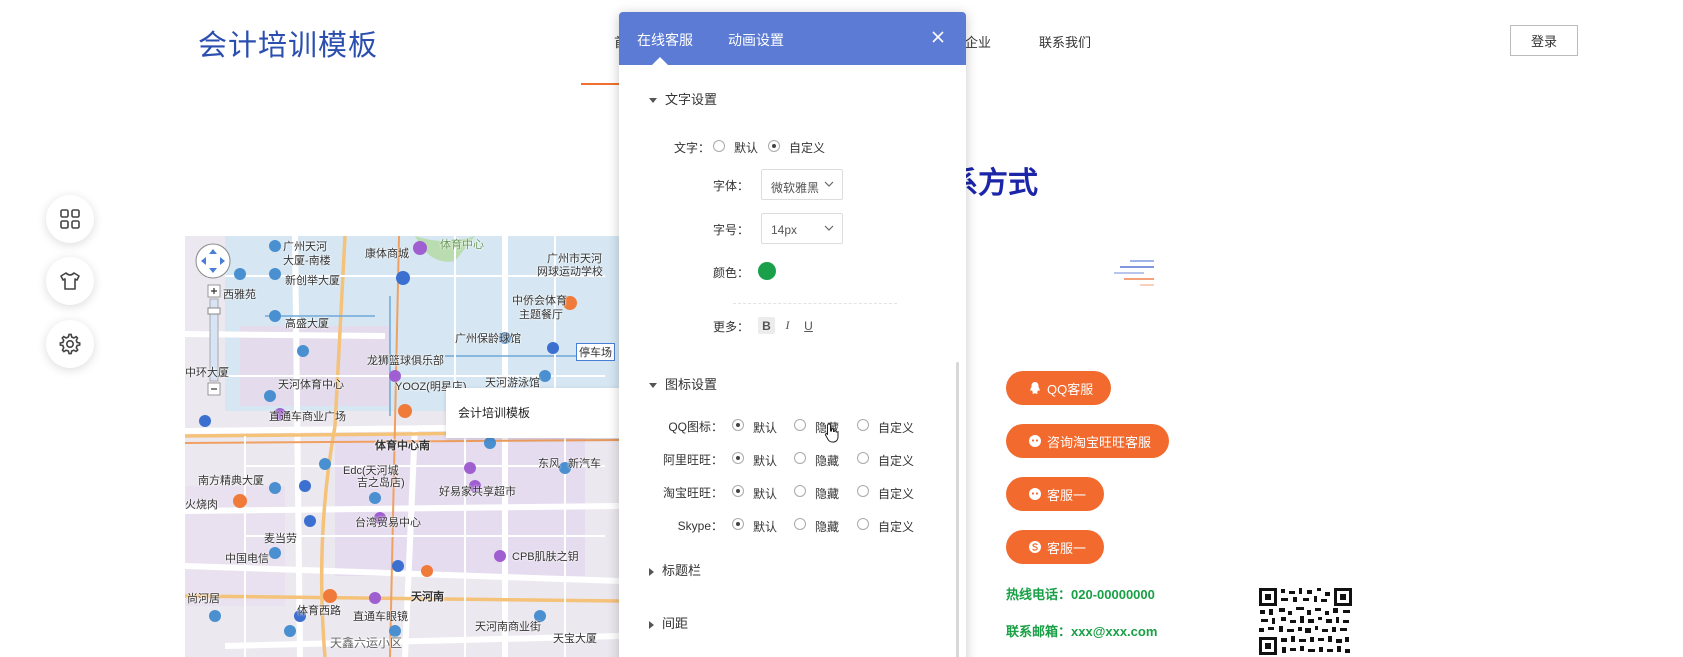  Describe the element at coordinates (784, 230) in the screenshot. I see `size-select-value: 14px` at that location.